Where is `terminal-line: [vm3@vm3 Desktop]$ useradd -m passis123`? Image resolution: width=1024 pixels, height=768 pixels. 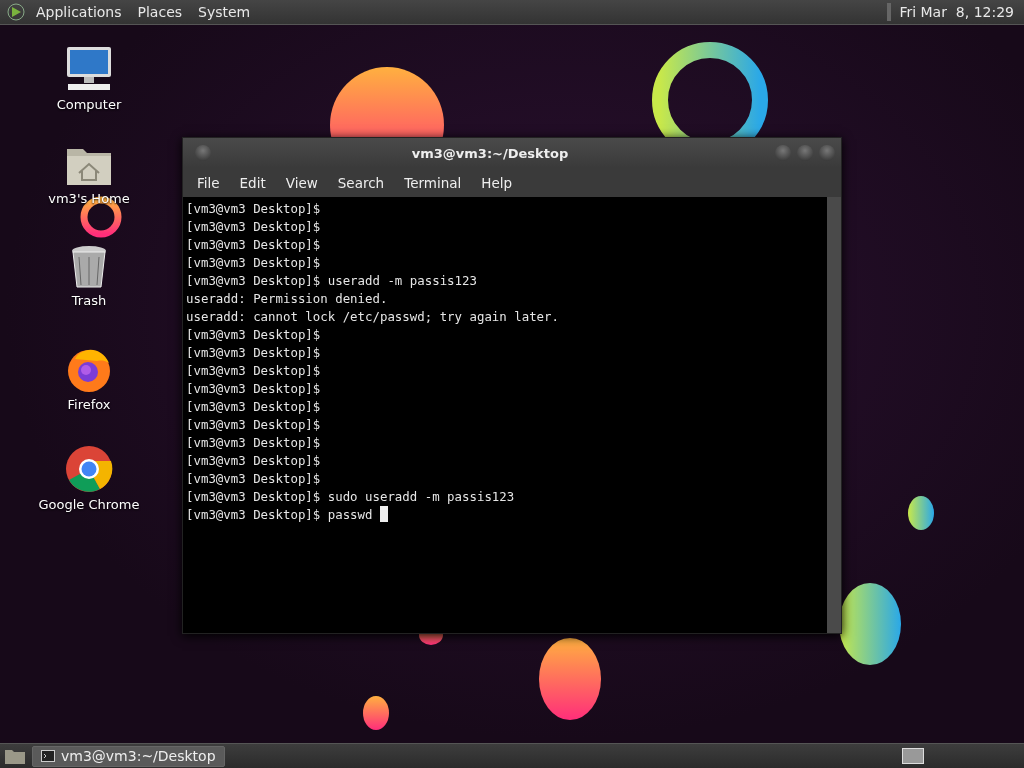
terminal-line: [vm3@vm3 Desktop]$ useradd -m passis123 is located at coordinates (332, 281).